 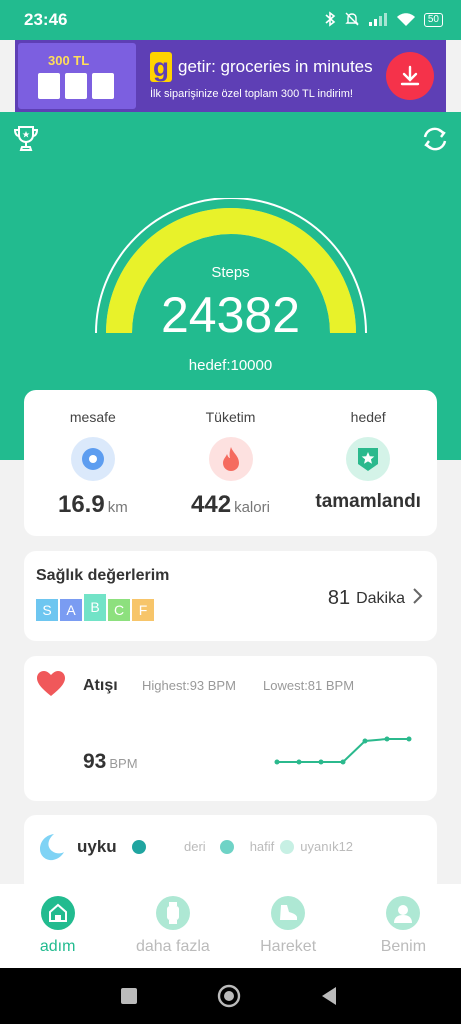 I want to click on shoe-icon, so click(x=288, y=913).